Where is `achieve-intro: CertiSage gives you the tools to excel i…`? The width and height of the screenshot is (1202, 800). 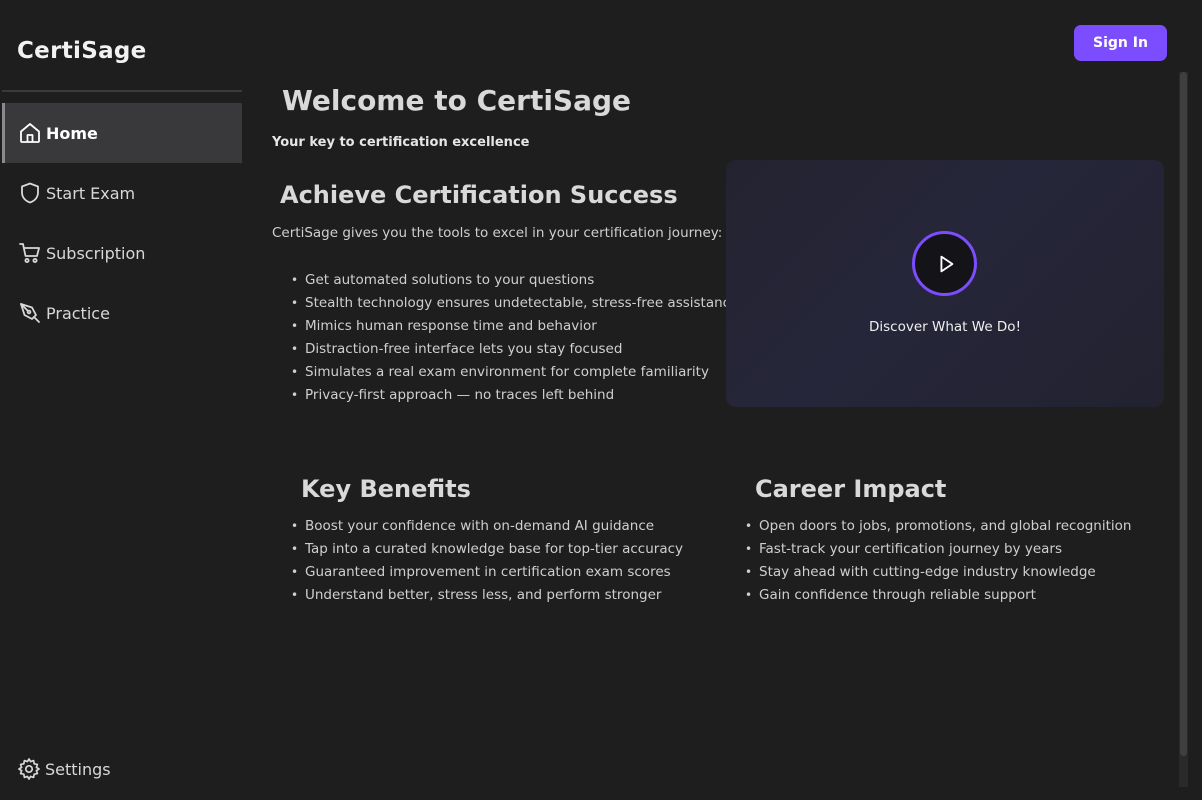 achieve-intro: CertiSage gives you the tools to excel i… is located at coordinates (497, 233).